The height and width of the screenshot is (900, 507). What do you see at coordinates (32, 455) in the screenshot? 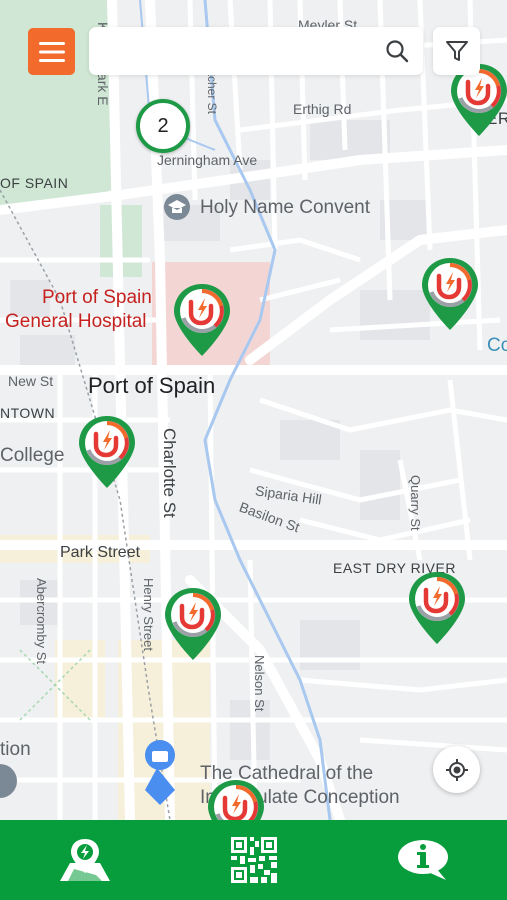
I see `poi-label-college: College` at bounding box center [32, 455].